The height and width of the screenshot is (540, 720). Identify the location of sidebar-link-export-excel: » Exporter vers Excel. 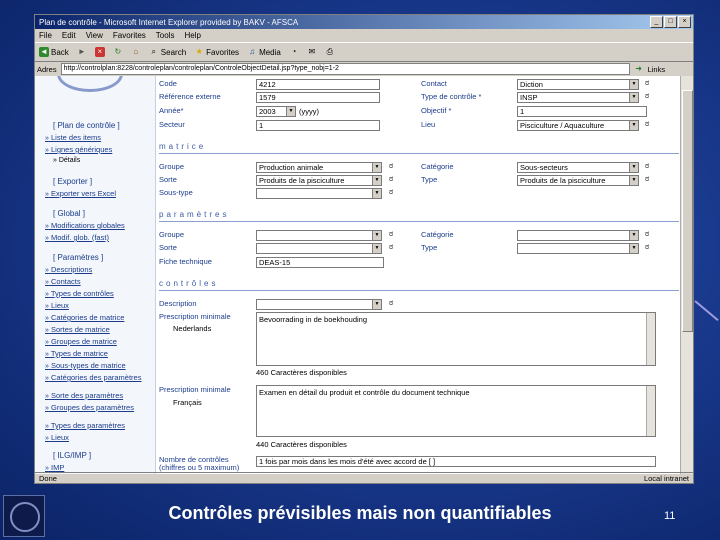
(80, 193).